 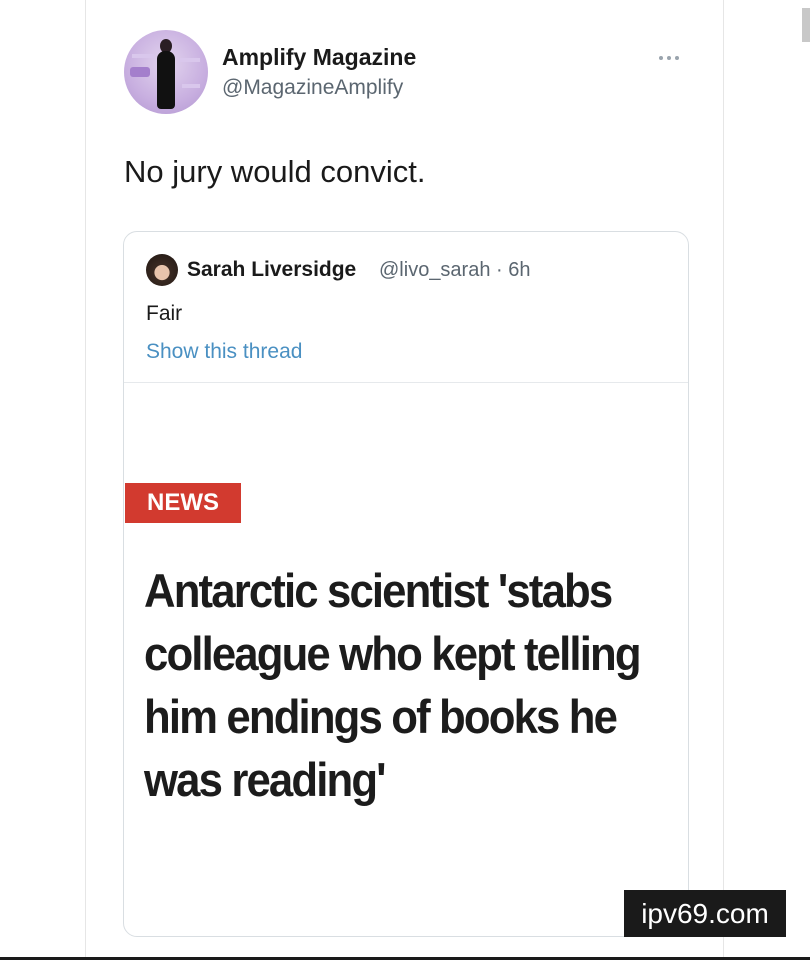 What do you see at coordinates (265, 779) in the screenshot?
I see `headline-line: was reading'` at bounding box center [265, 779].